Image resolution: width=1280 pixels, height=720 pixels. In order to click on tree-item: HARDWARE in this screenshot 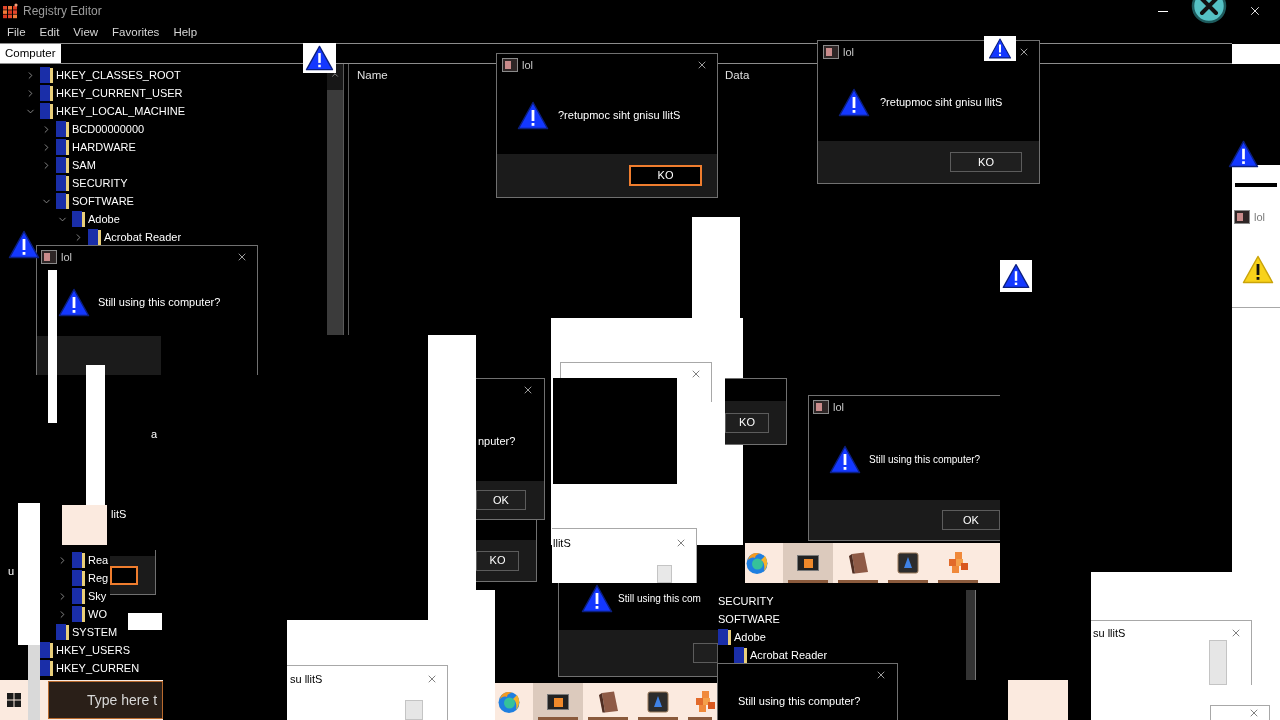, I will do `click(104, 147)`.